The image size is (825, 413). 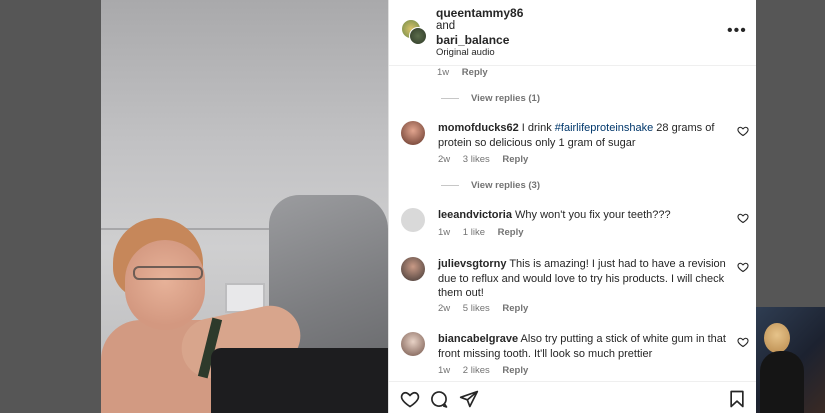 What do you see at coordinates (474, 232) in the screenshot?
I see `comment-likes: 1 like` at bounding box center [474, 232].